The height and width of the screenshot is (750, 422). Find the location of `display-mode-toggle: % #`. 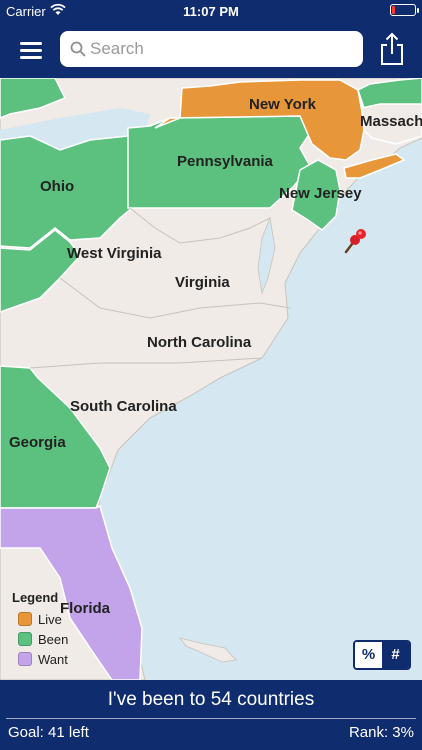

display-mode-toggle: % # is located at coordinates (382, 655).